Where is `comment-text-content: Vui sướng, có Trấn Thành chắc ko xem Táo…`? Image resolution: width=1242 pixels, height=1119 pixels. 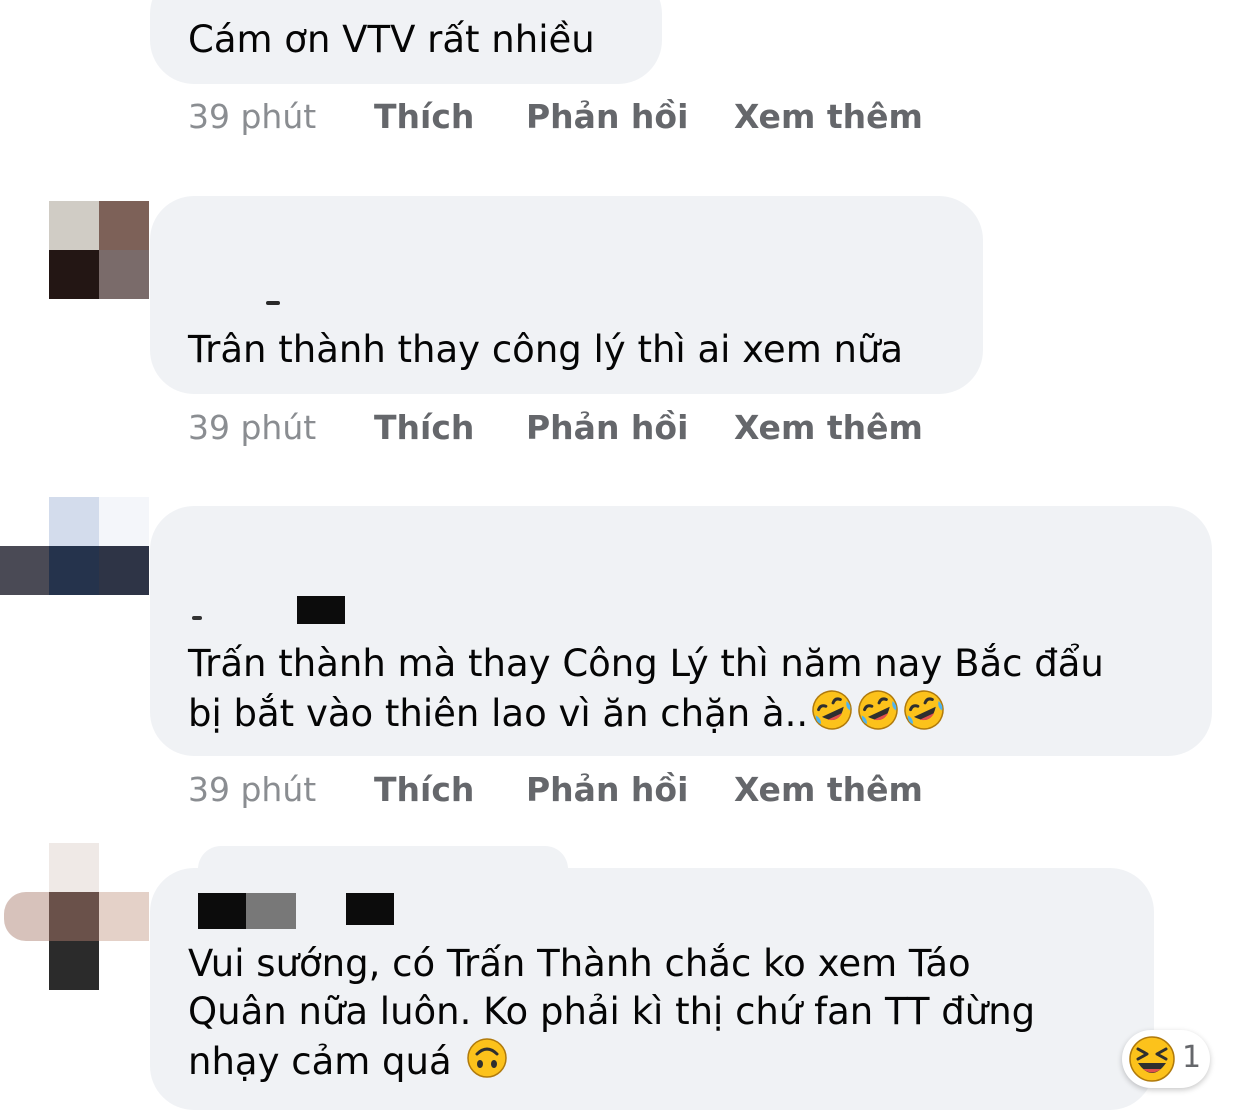
comment-text-content: Vui sướng, có Trấn Thành chắc ko xem Táo… is located at coordinates (612, 1012).